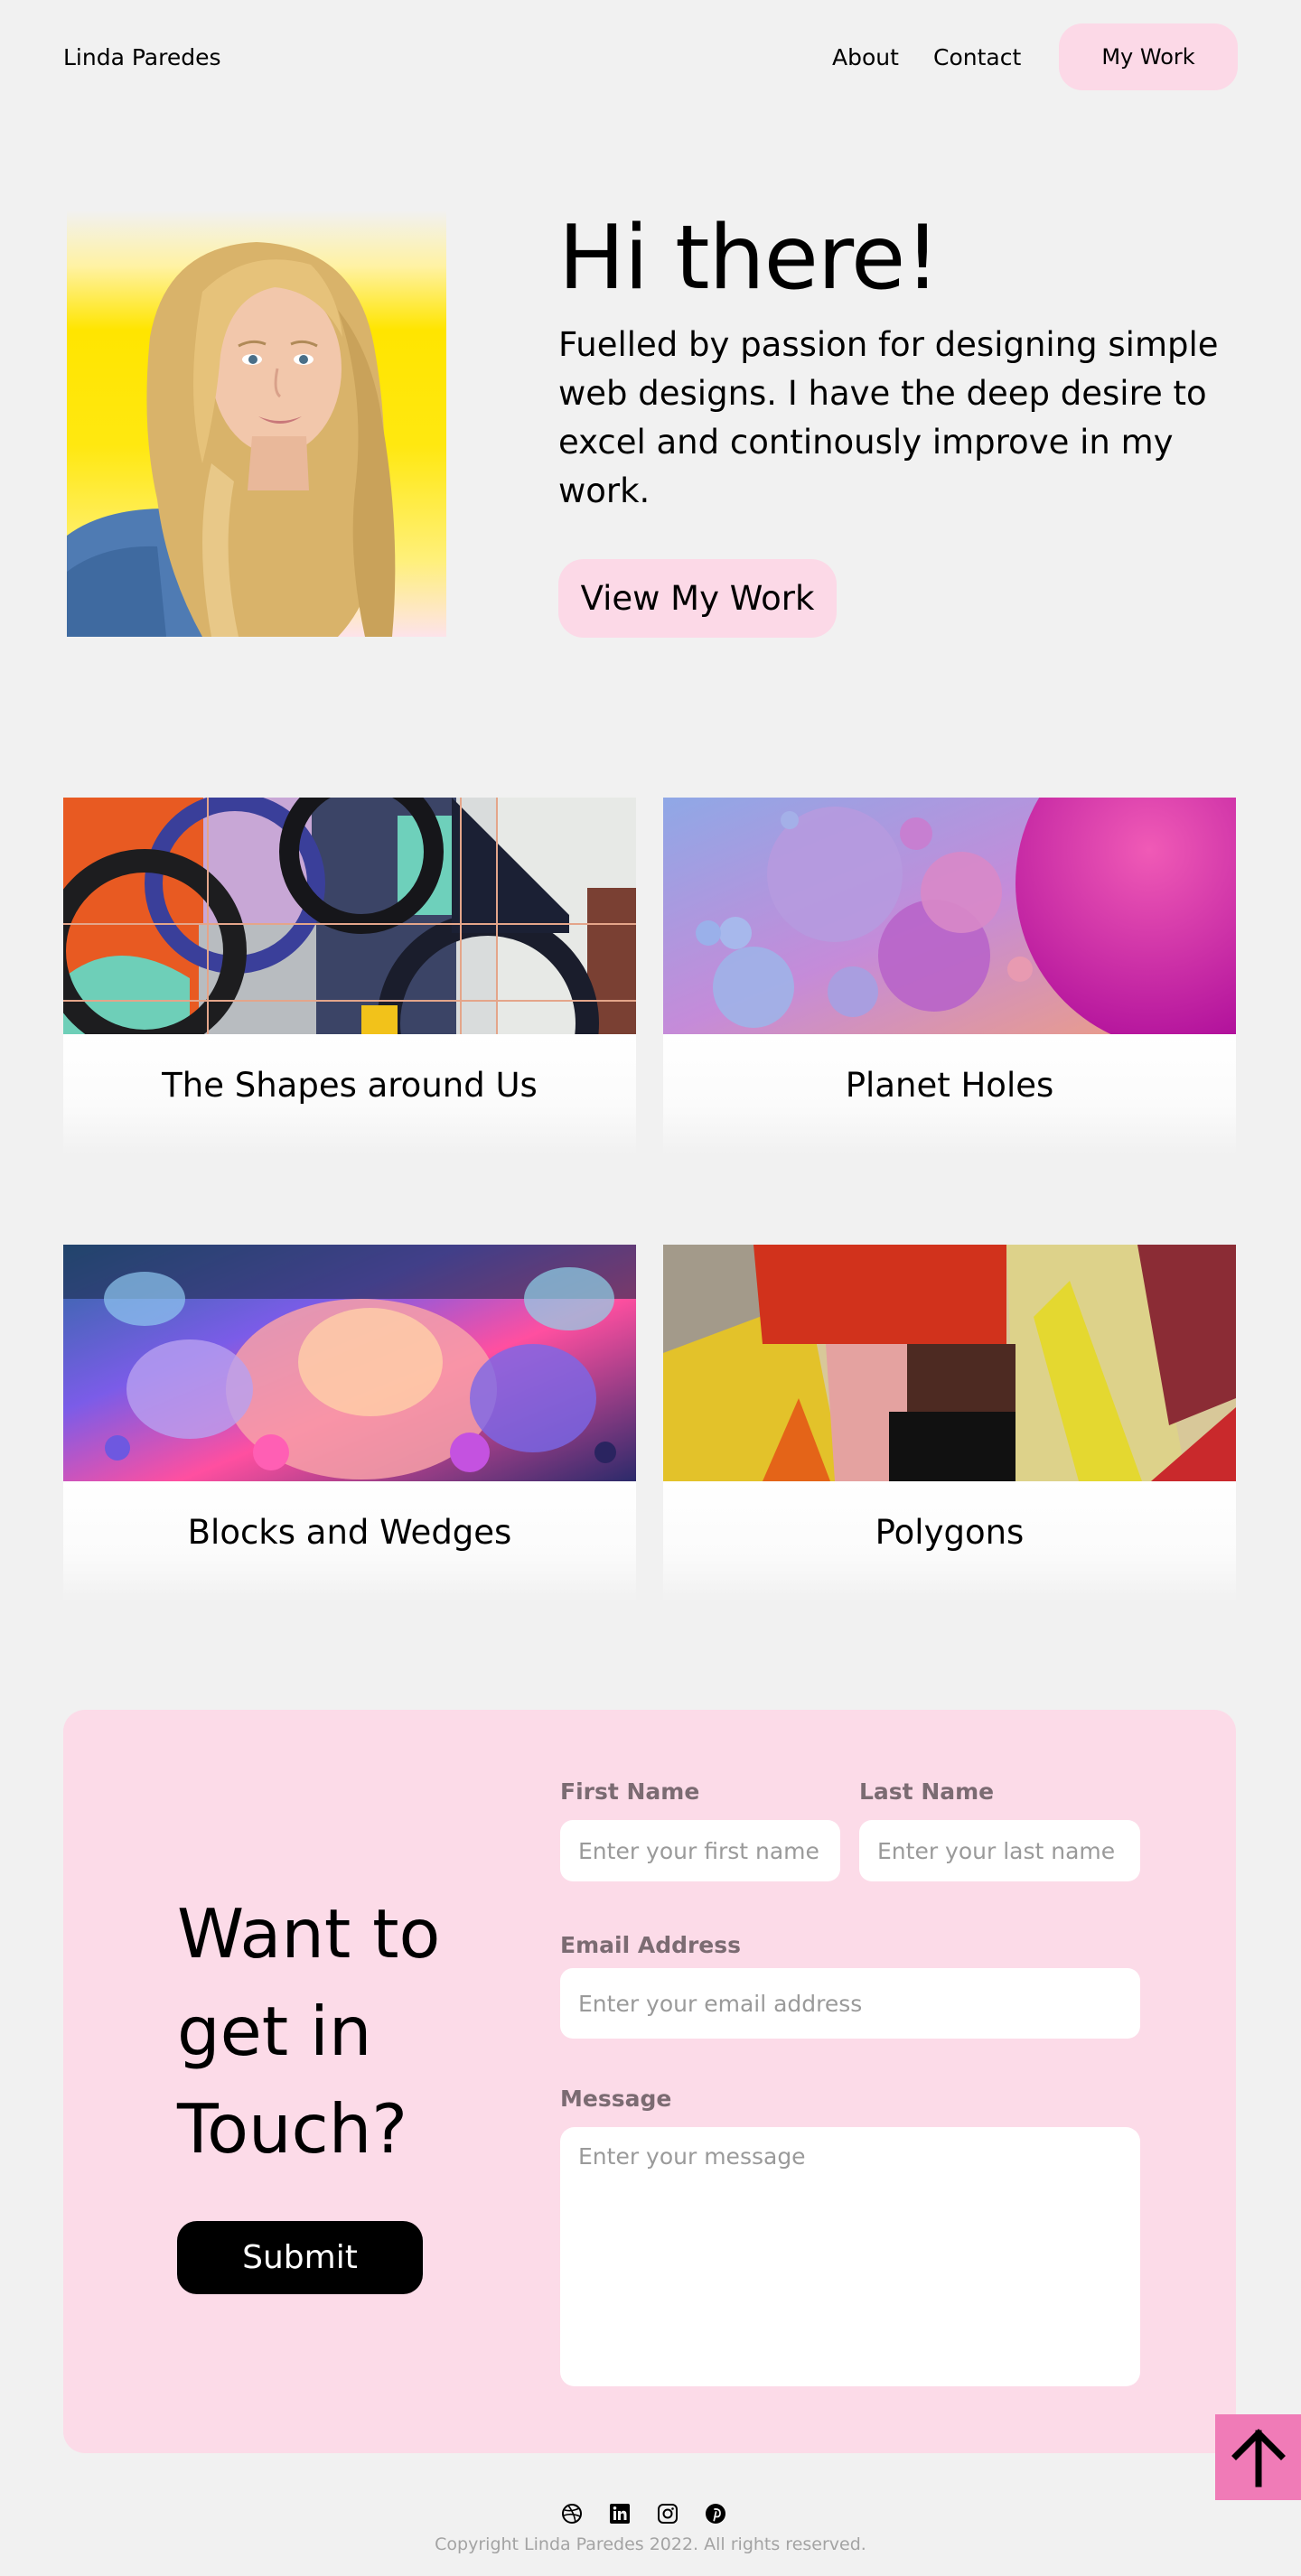 The height and width of the screenshot is (2576, 1301). What do you see at coordinates (616, 2099) in the screenshot?
I see `message-label: Message` at bounding box center [616, 2099].